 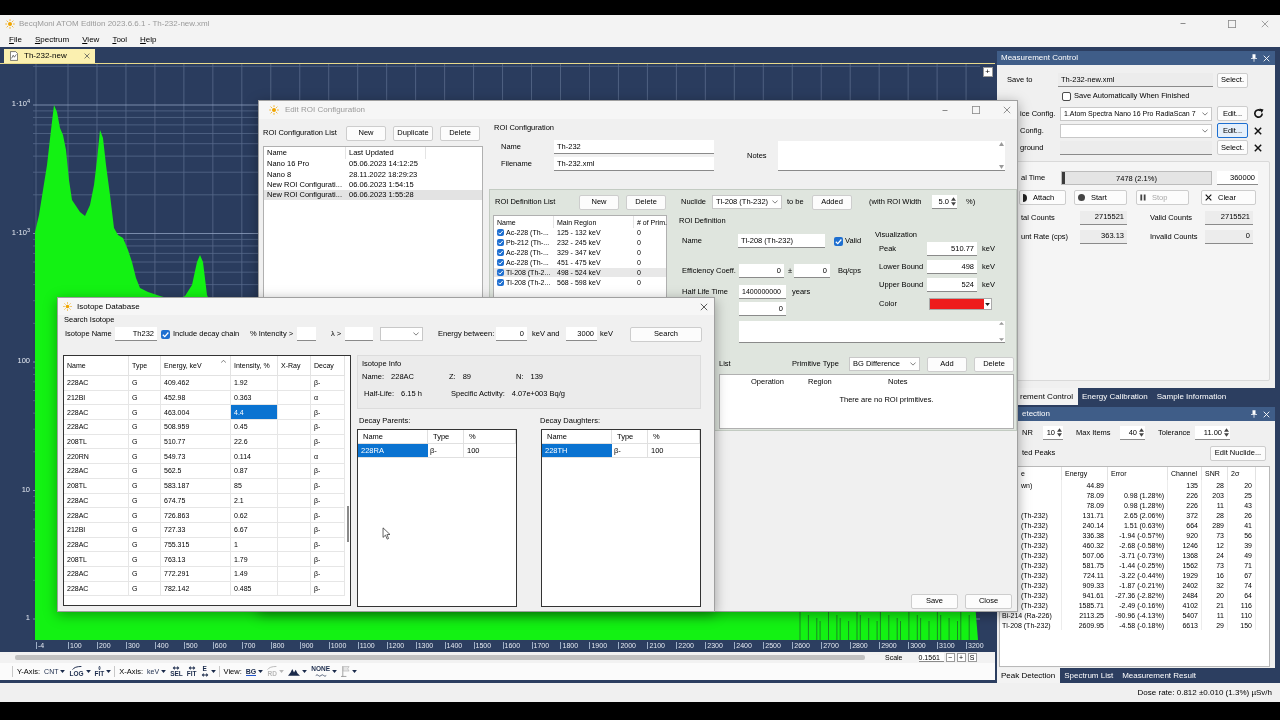 I want to click on menu-item: View, so click(x=91, y=39).